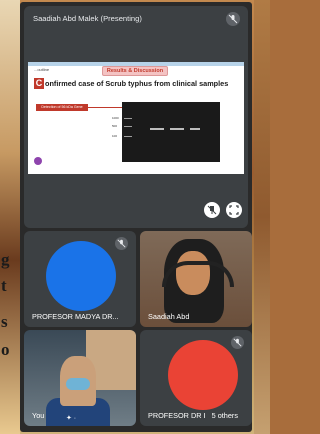  What do you see at coordinates (10, 217) in the screenshot?
I see `background-poster: g t s o` at bounding box center [10, 217].